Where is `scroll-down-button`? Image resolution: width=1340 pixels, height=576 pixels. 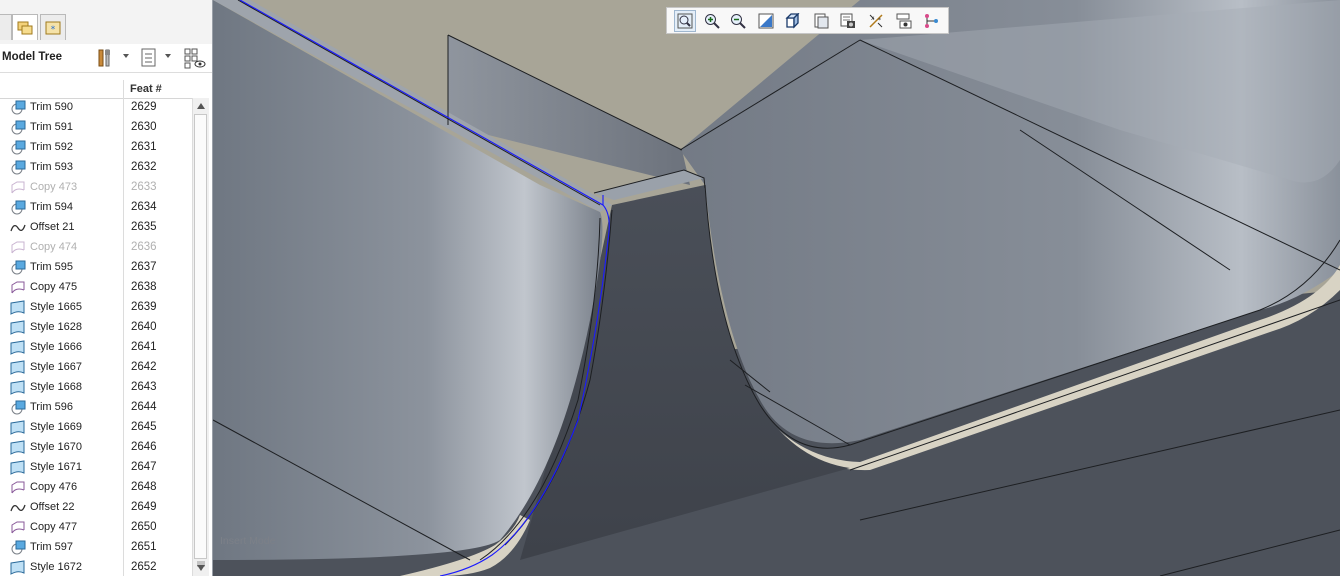
scroll-down-button is located at coordinates (201, 568).